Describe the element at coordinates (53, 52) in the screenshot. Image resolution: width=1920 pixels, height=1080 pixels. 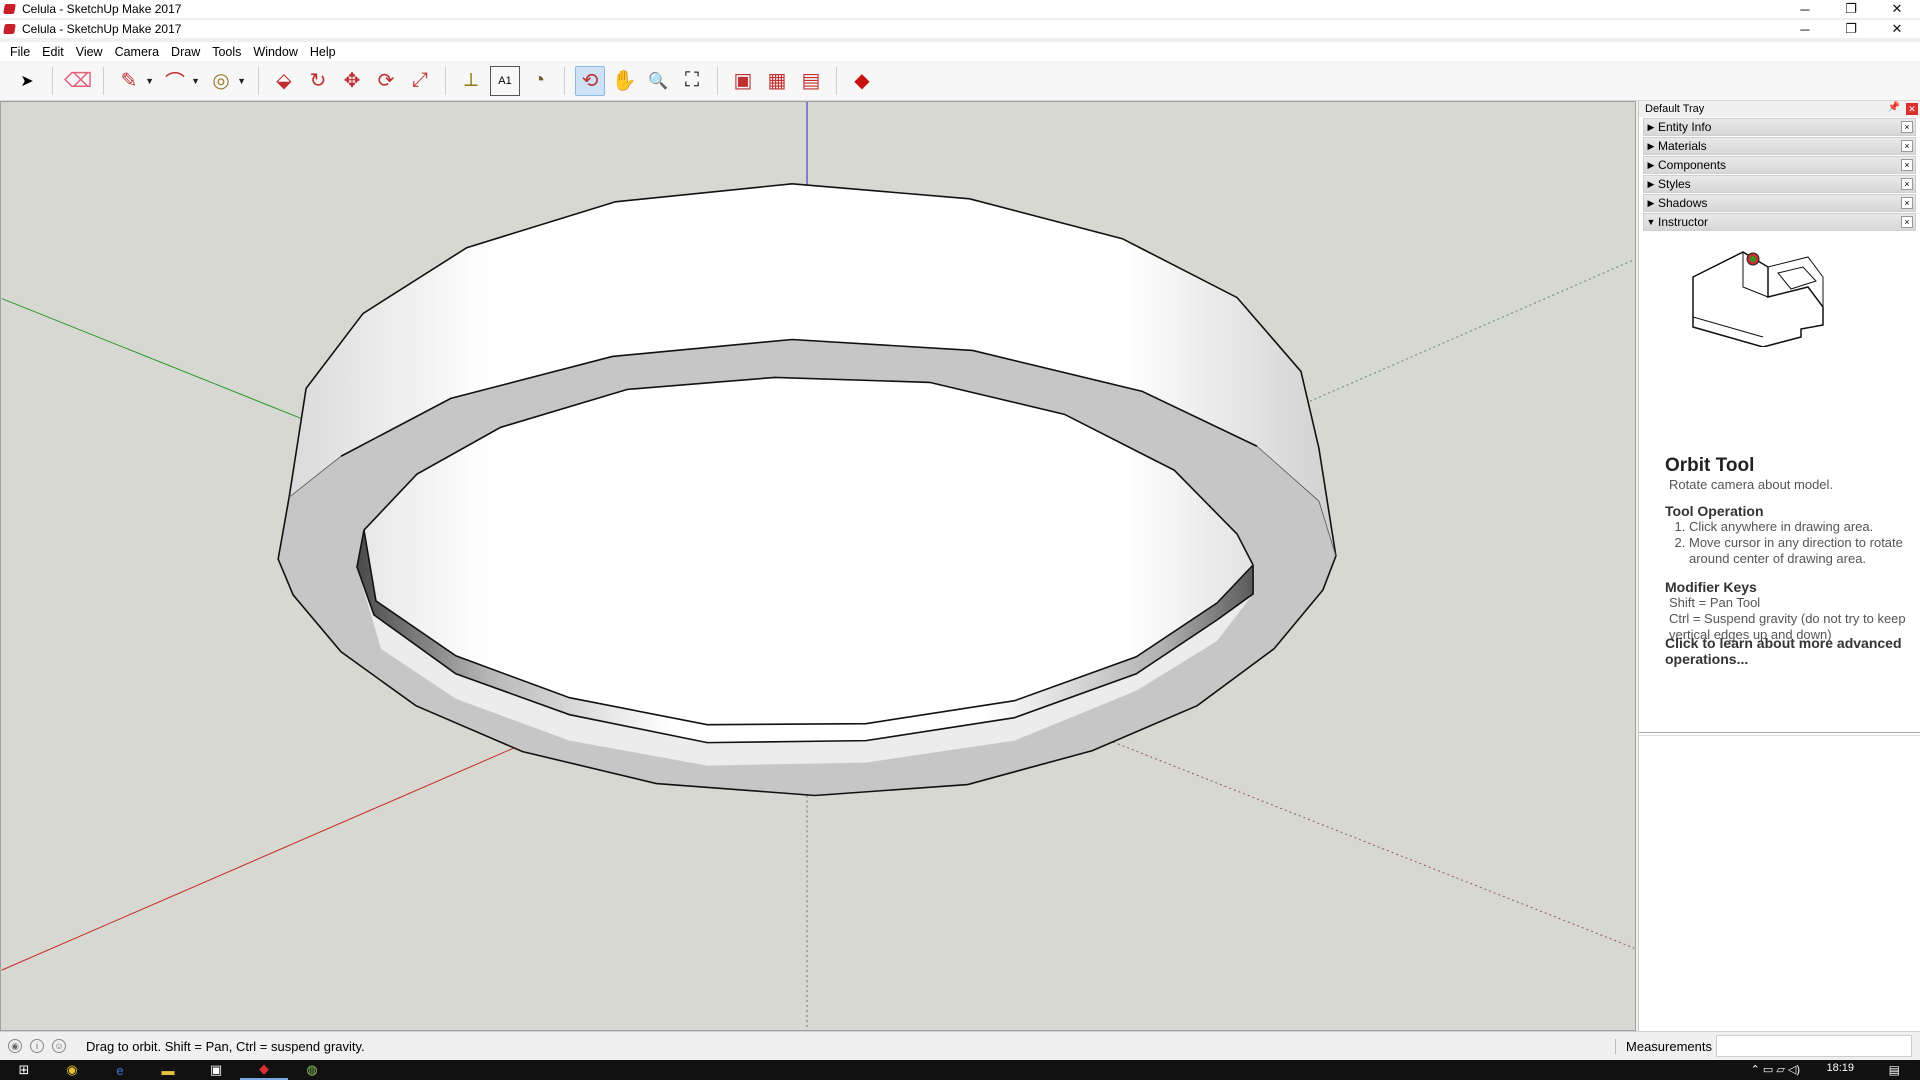
I see `menu-edit: Edit` at that location.